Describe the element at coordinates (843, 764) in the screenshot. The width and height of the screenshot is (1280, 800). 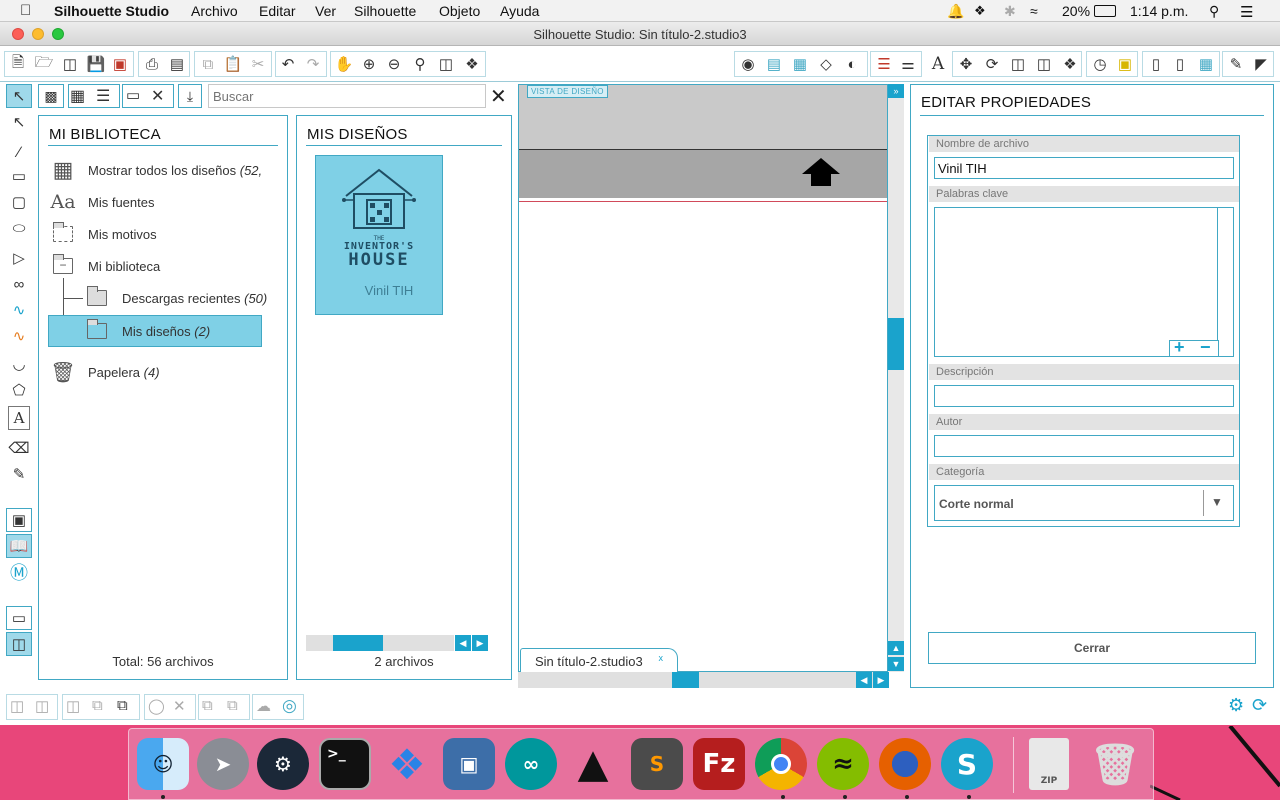
I see `spotify-icon: ≈` at that location.